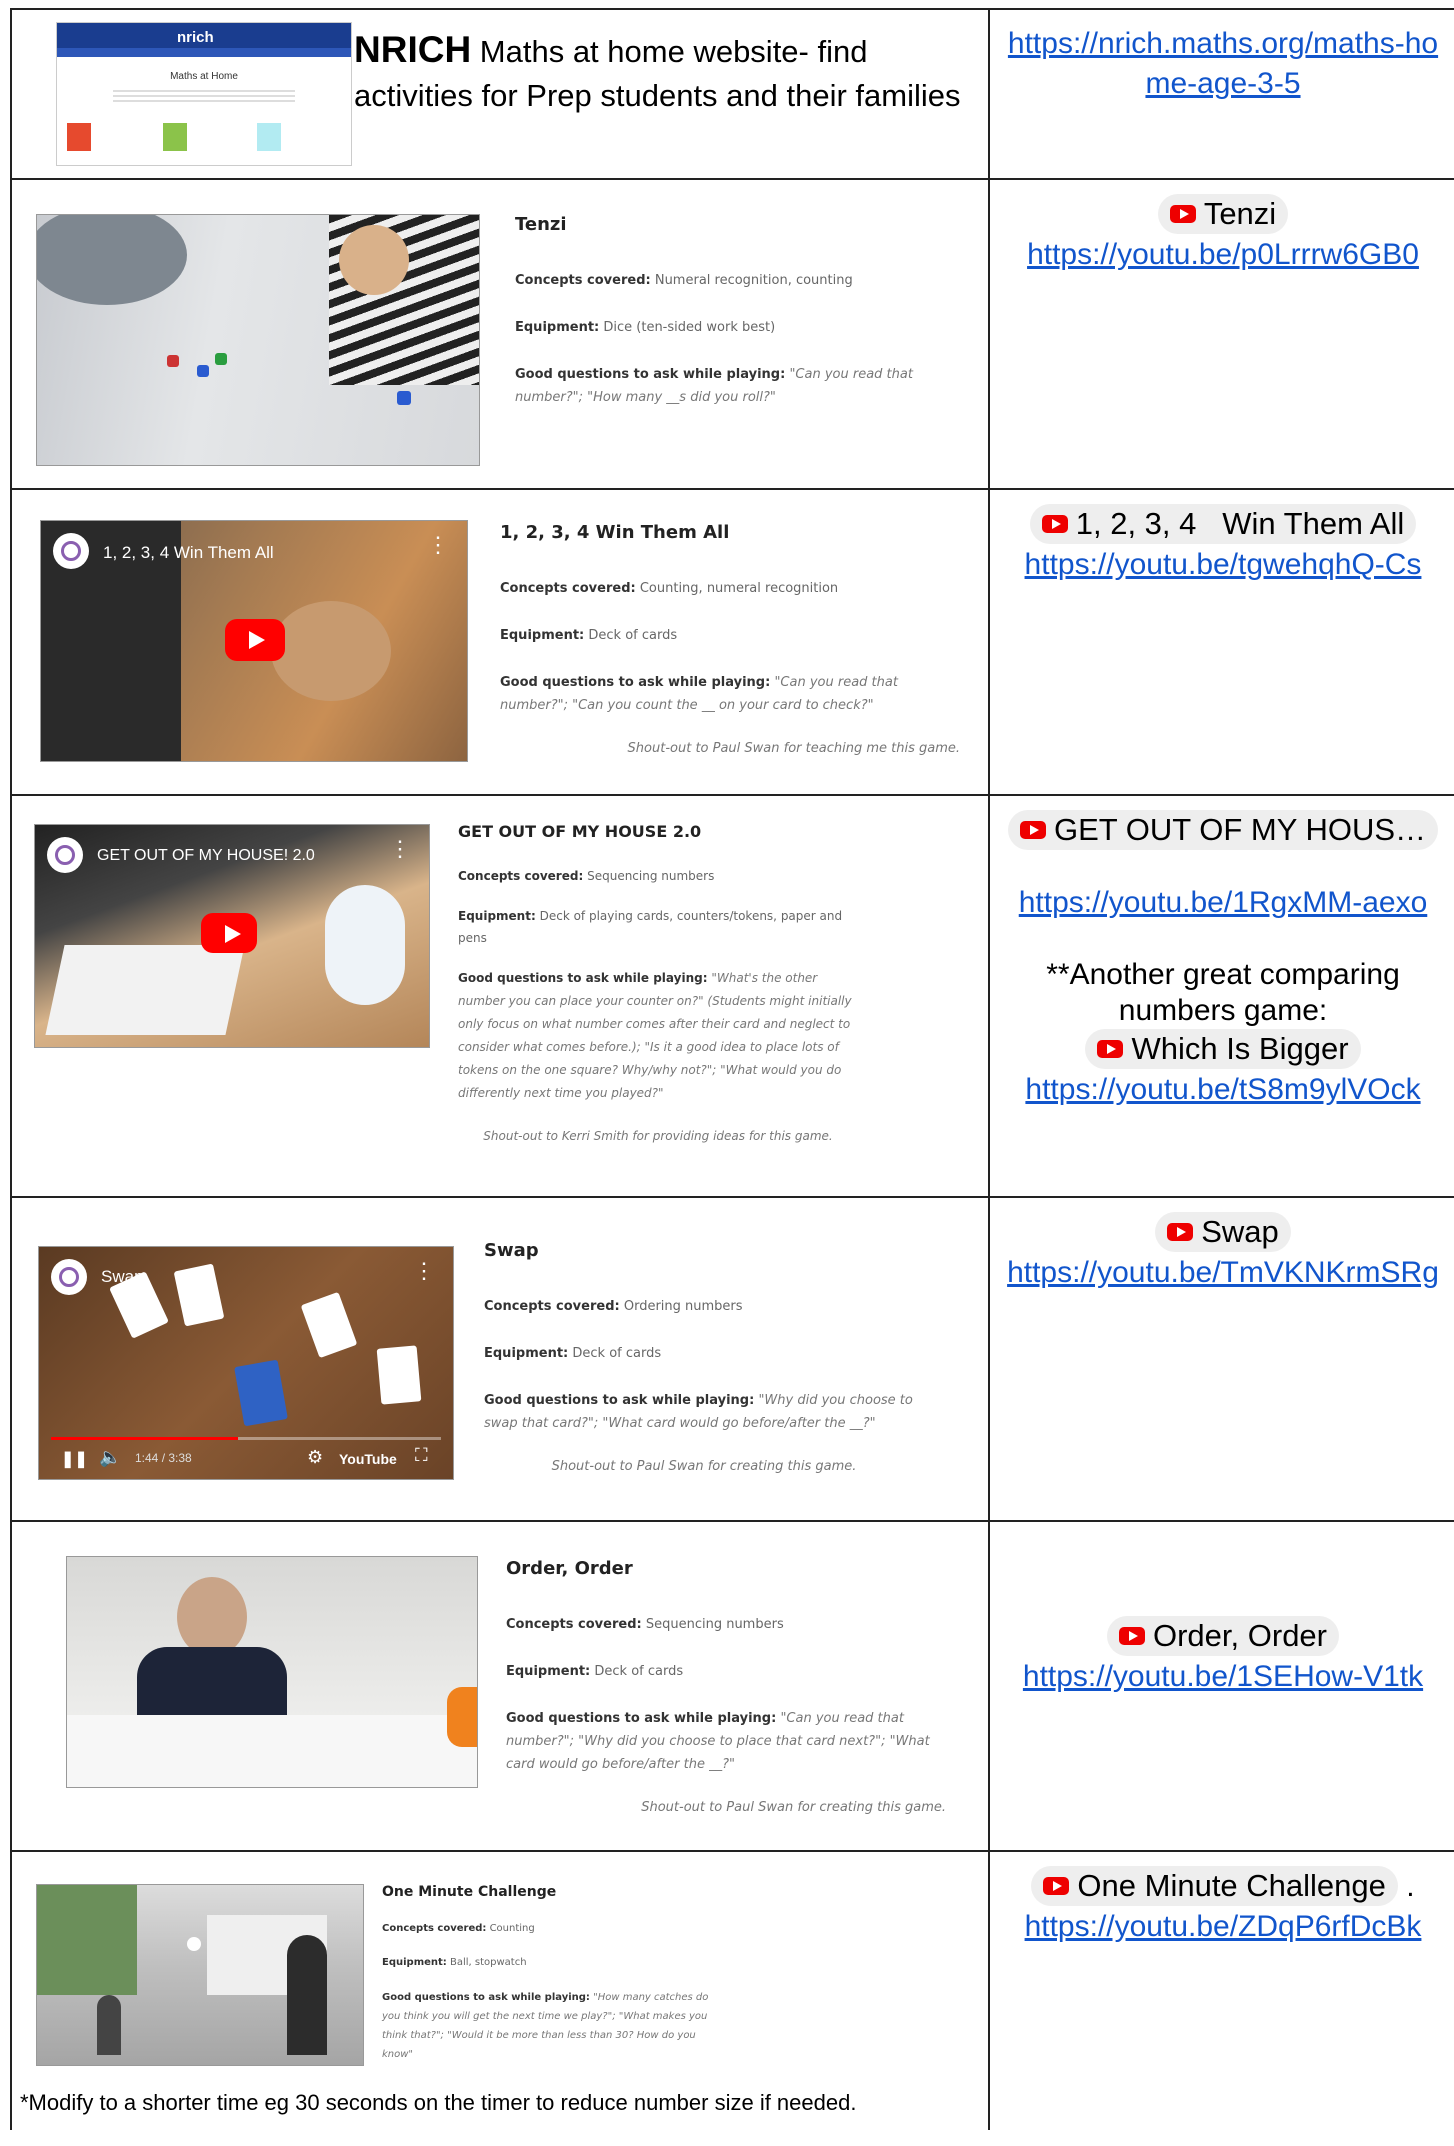  What do you see at coordinates (206, 855) in the screenshot?
I see `video-title: GET OUT OF MY HOUSE! 2.0` at bounding box center [206, 855].